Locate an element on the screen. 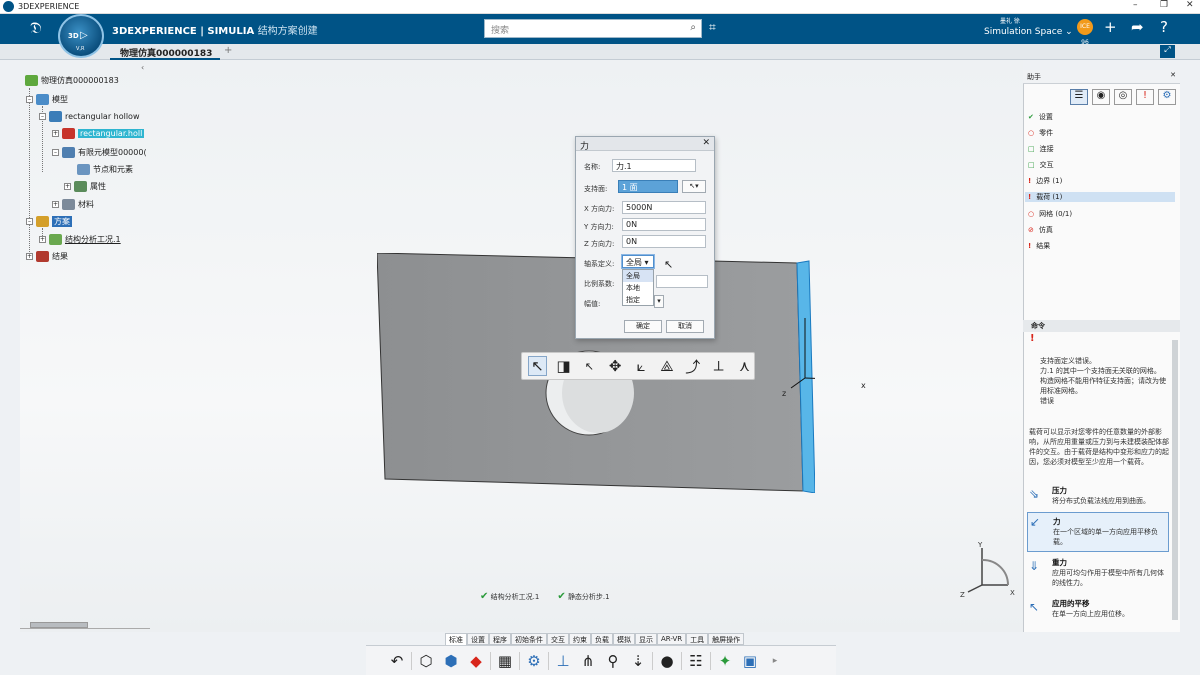 This screenshot has width=1200, height=675. hide-icon: ◎ is located at coordinates (1123, 97).